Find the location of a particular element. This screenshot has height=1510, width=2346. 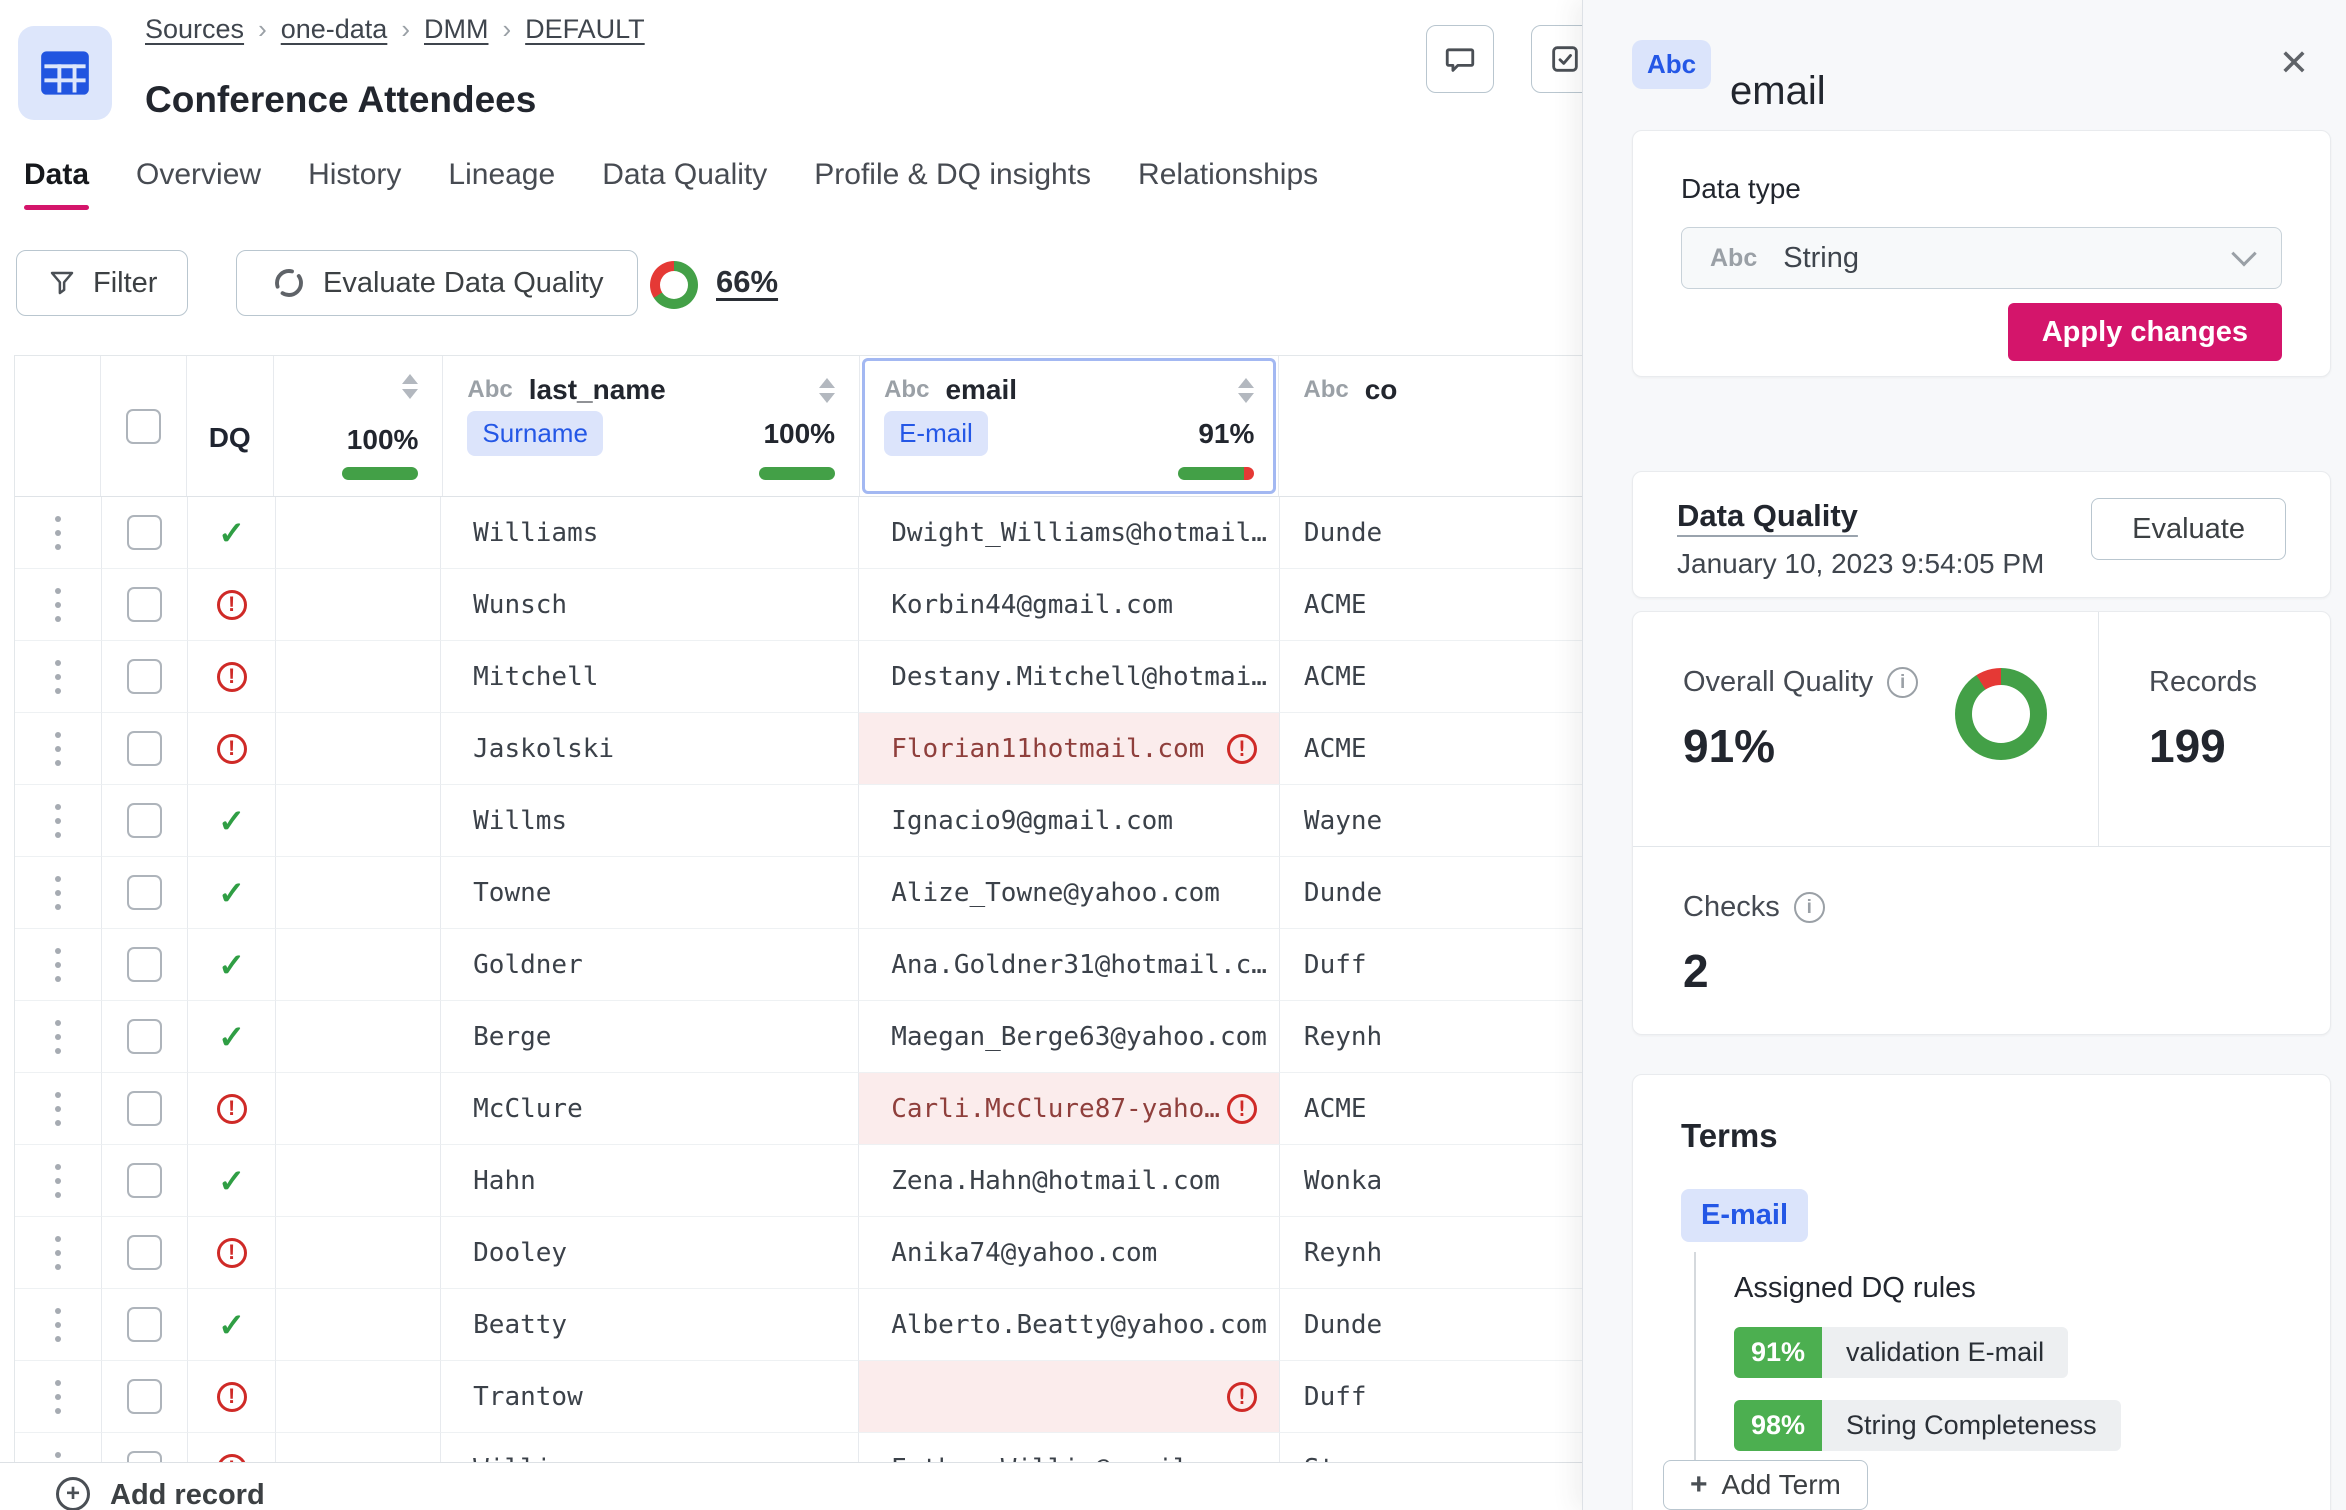

select-all-checkbox is located at coordinates (143, 426).